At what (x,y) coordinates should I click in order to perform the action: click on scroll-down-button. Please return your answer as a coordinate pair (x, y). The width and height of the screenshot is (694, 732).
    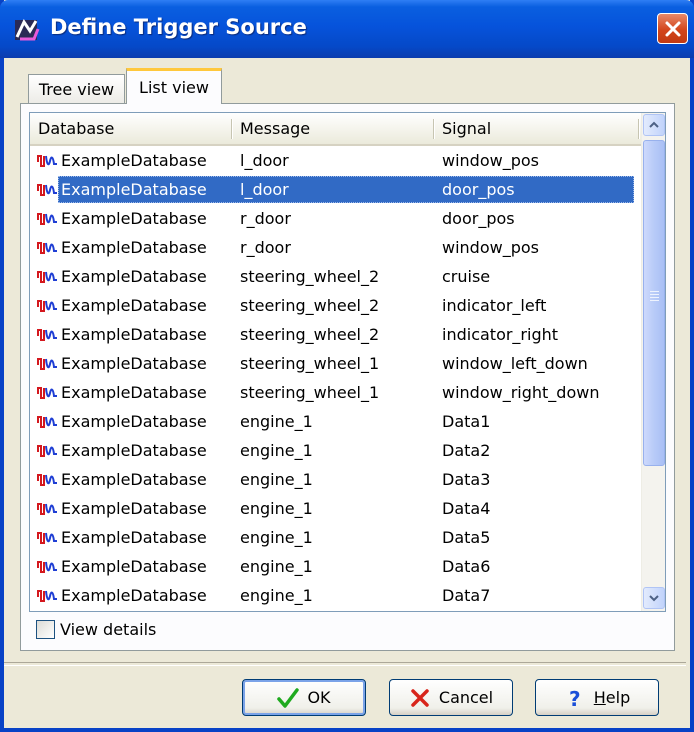
    Looking at the image, I should click on (654, 598).